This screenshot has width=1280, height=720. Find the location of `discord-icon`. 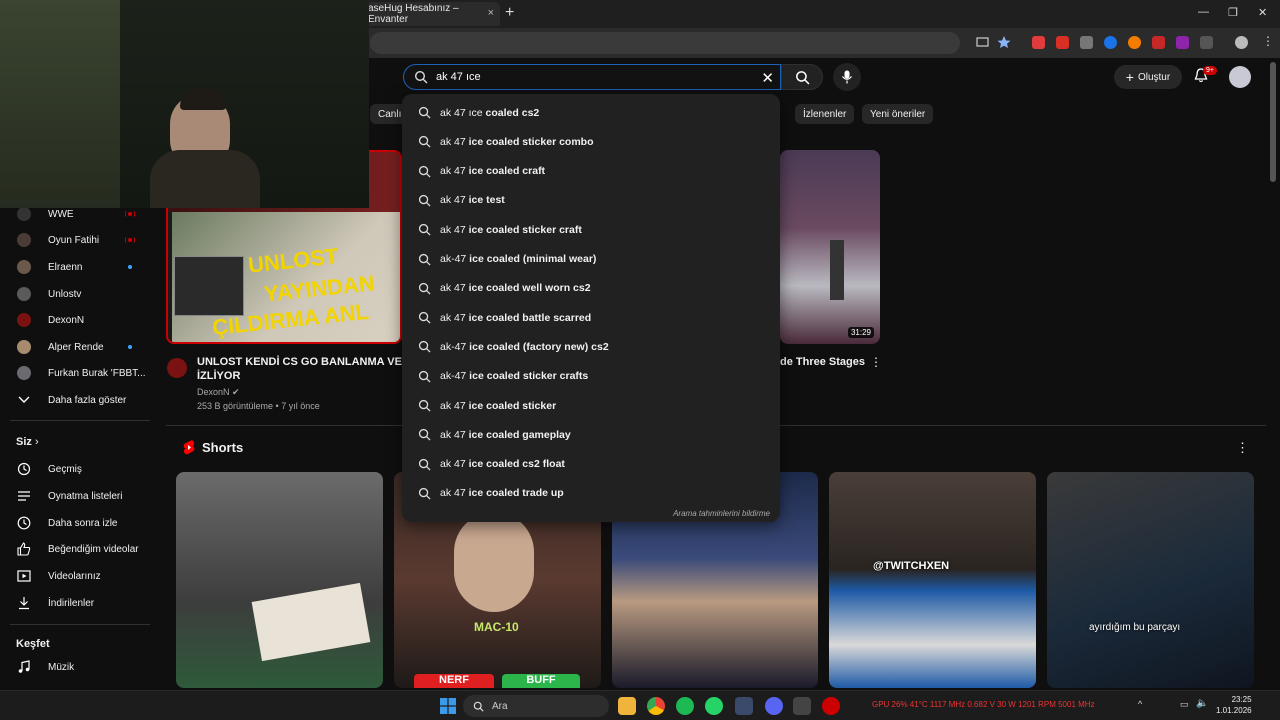

discord-icon is located at coordinates (774, 706).